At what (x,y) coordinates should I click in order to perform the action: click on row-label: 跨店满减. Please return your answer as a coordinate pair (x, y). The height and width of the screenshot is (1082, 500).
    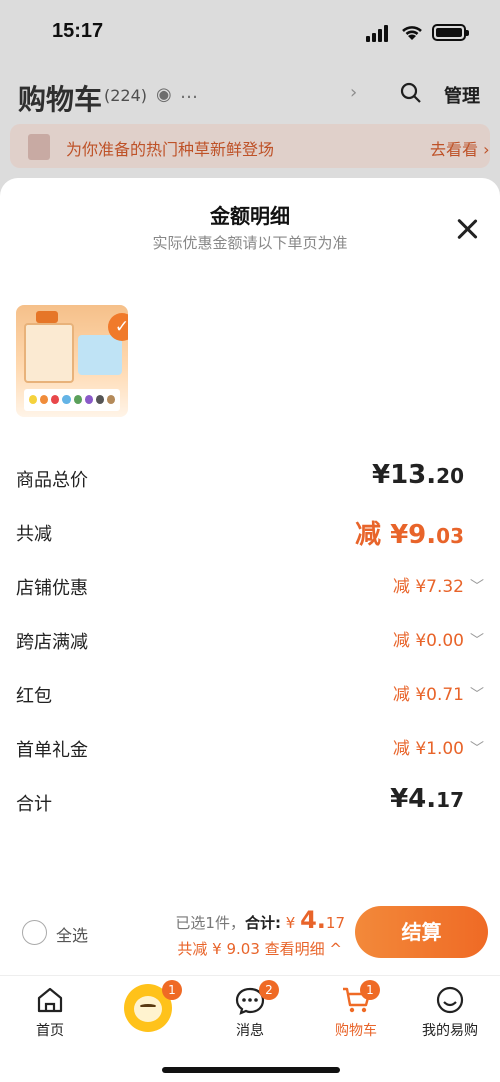
    Looking at the image, I should click on (52, 642).